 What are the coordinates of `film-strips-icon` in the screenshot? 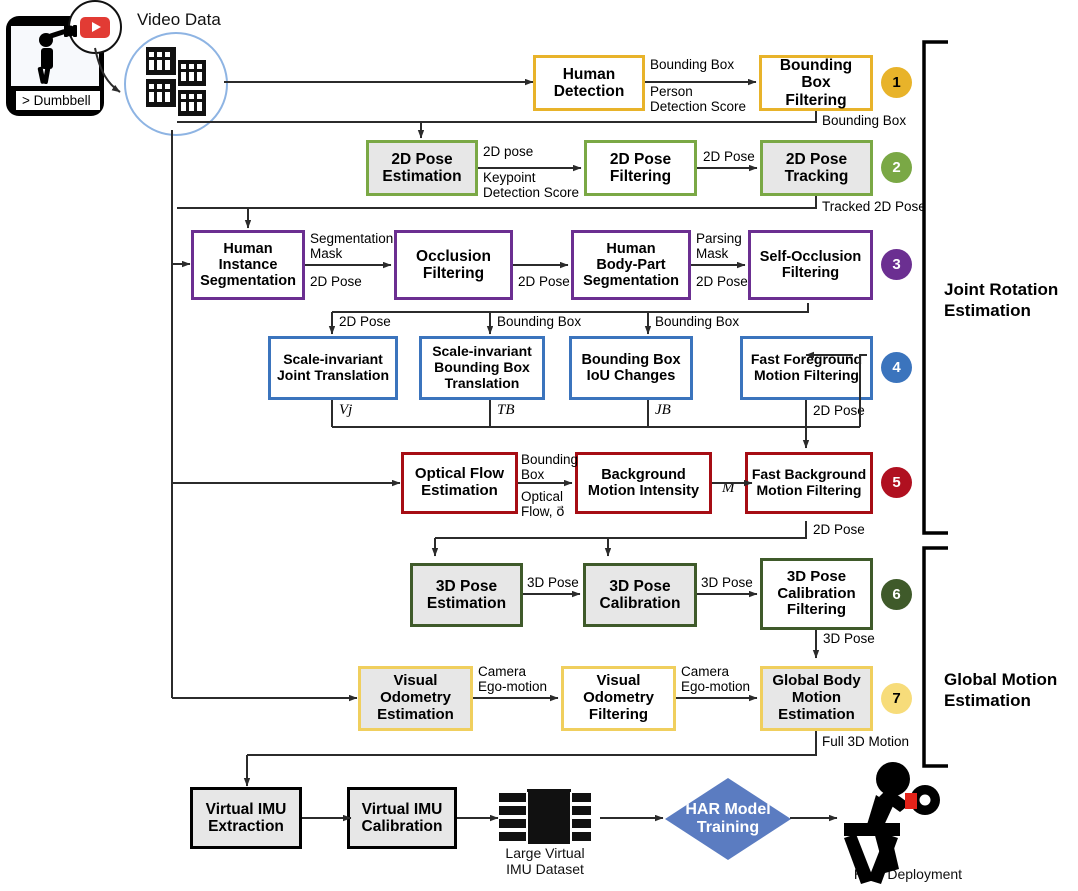 It's located at (176, 81).